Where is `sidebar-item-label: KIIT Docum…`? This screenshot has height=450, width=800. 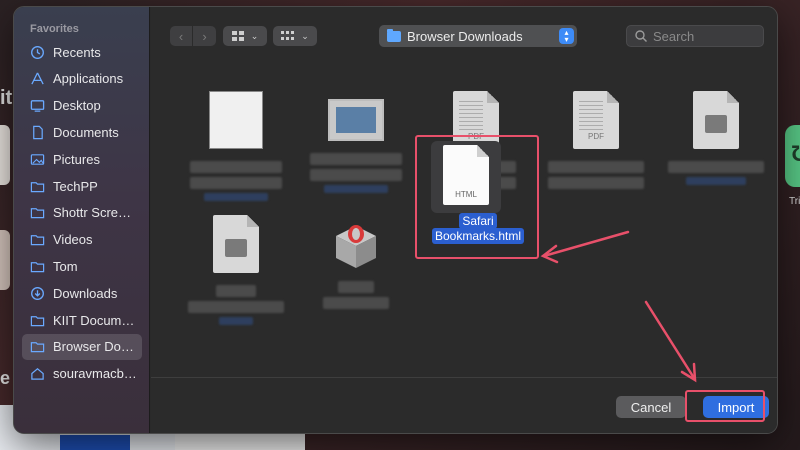
sidebar-item-label: KIIT Docum… is located at coordinates (94, 320).